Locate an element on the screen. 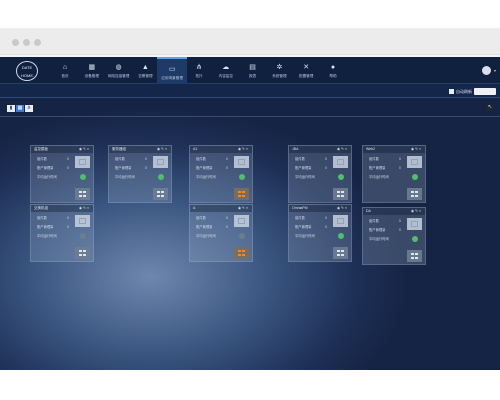 Image resolution: width=500 pixels, height=400 pixels. topology-view-icon: ⋔ is located at coordinates (29, 108).